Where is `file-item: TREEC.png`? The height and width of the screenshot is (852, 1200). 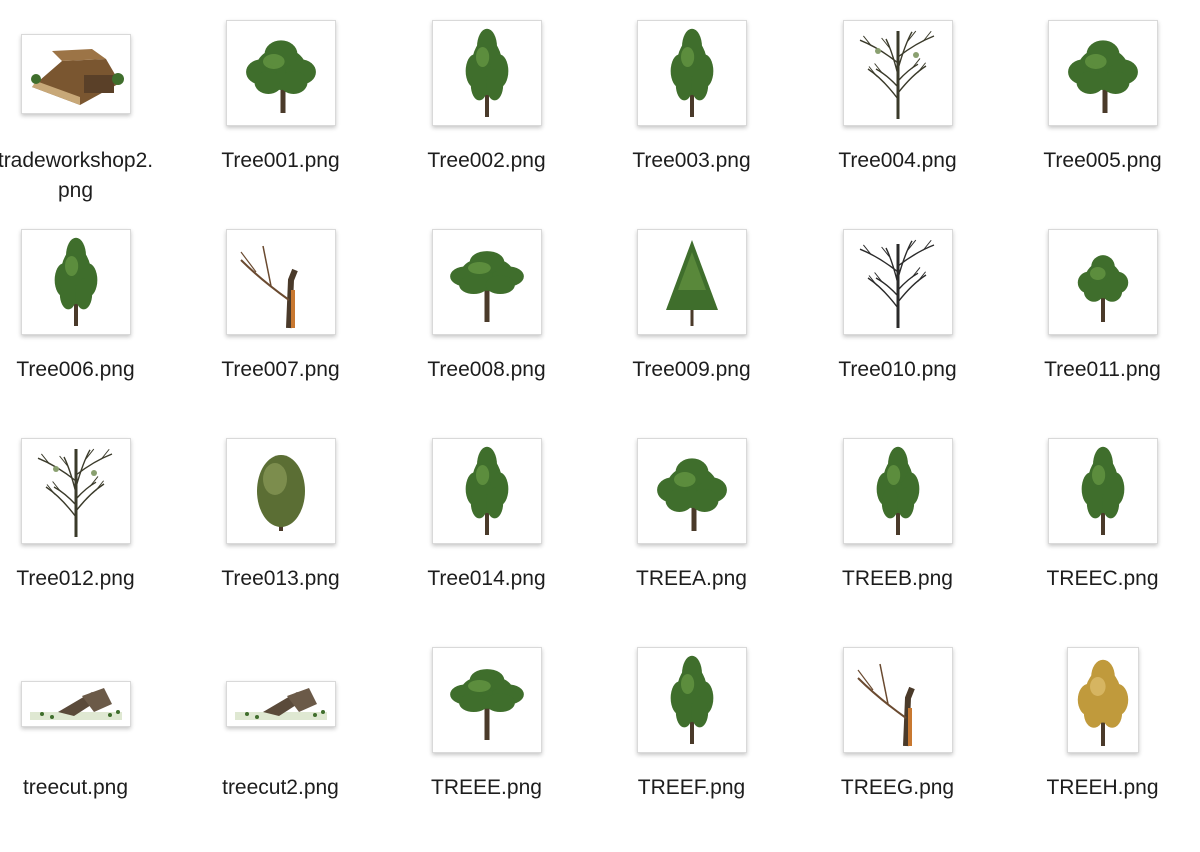
file-item: TREEC.png is located at coordinates (1100, 540).